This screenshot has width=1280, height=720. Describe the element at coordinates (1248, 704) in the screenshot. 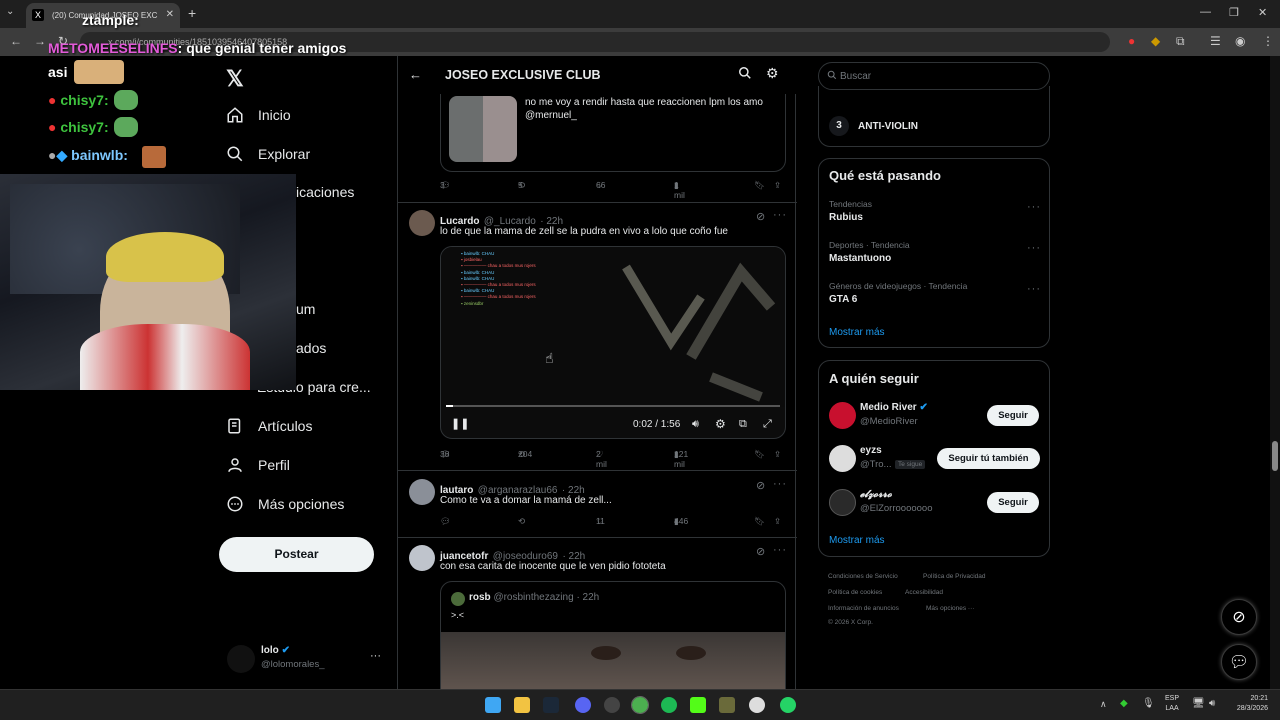

I see `clock: 20:21 28/3/2026` at that location.